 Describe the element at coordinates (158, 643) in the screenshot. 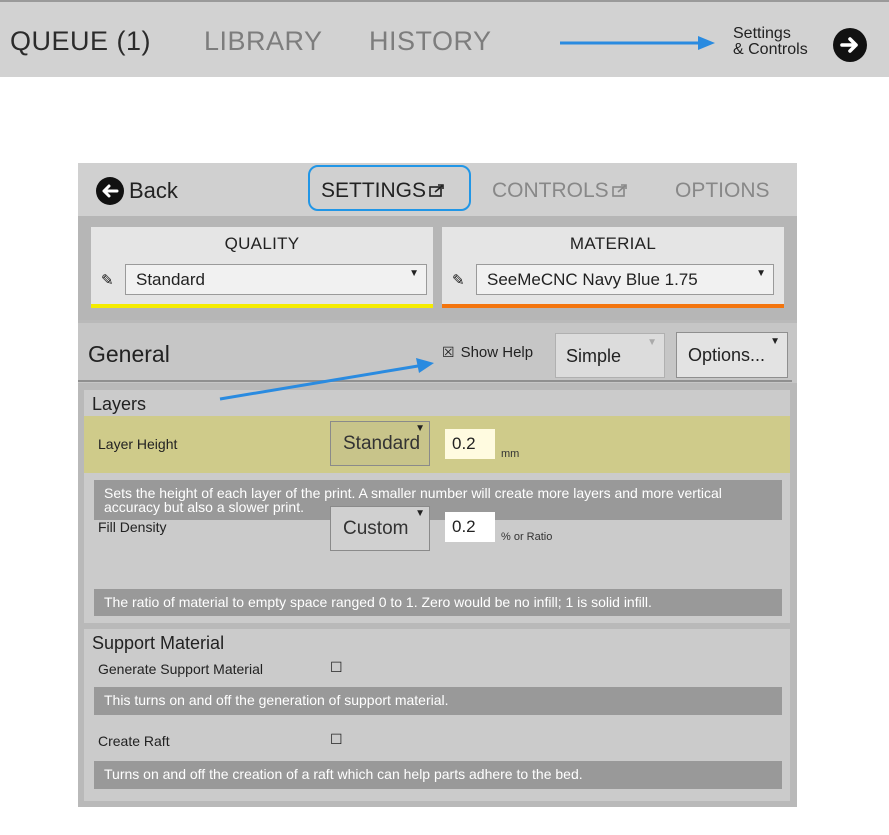

I see `support-section-title: Support Material` at that location.